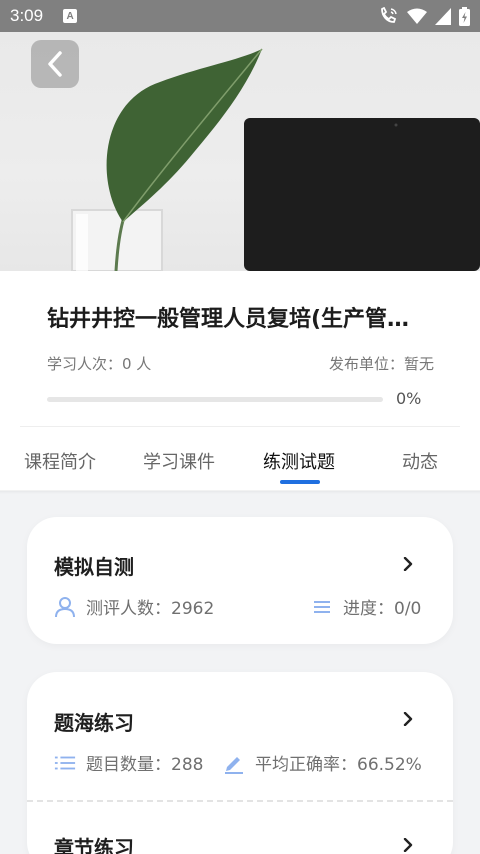 Image resolution: width=480 pixels, height=854 pixels. I want to click on question-count-text: 题目数量：288, so click(145, 765).